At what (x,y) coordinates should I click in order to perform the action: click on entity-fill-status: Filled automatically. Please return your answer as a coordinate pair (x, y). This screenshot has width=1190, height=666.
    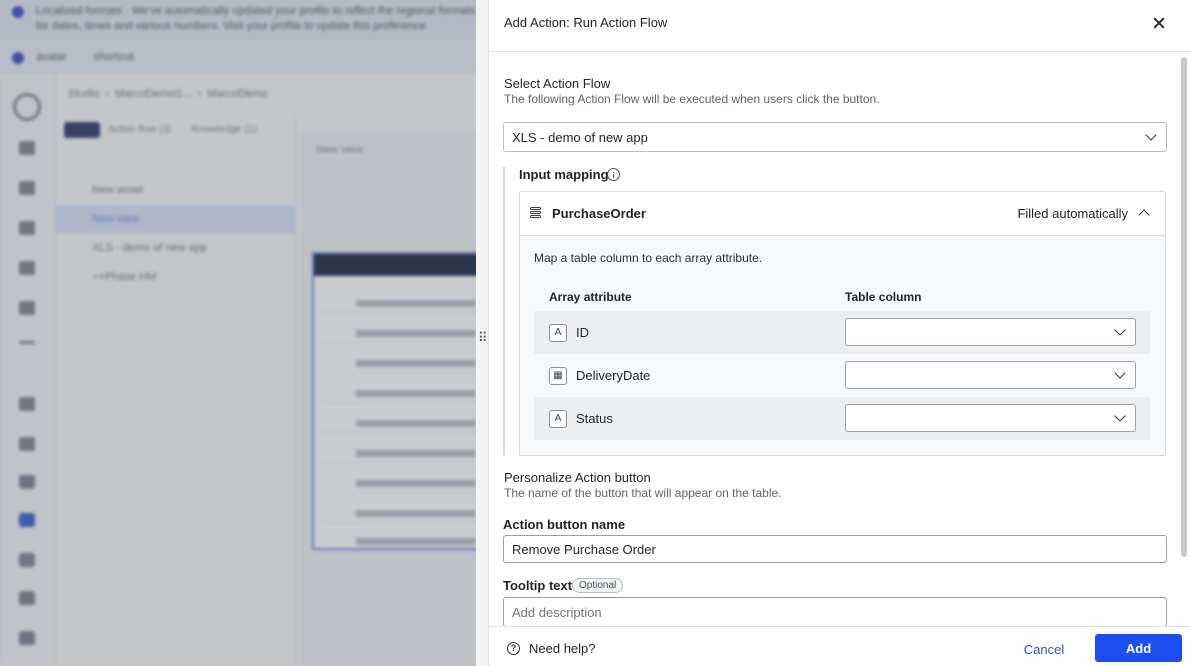
    Looking at the image, I should click on (1072, 213).